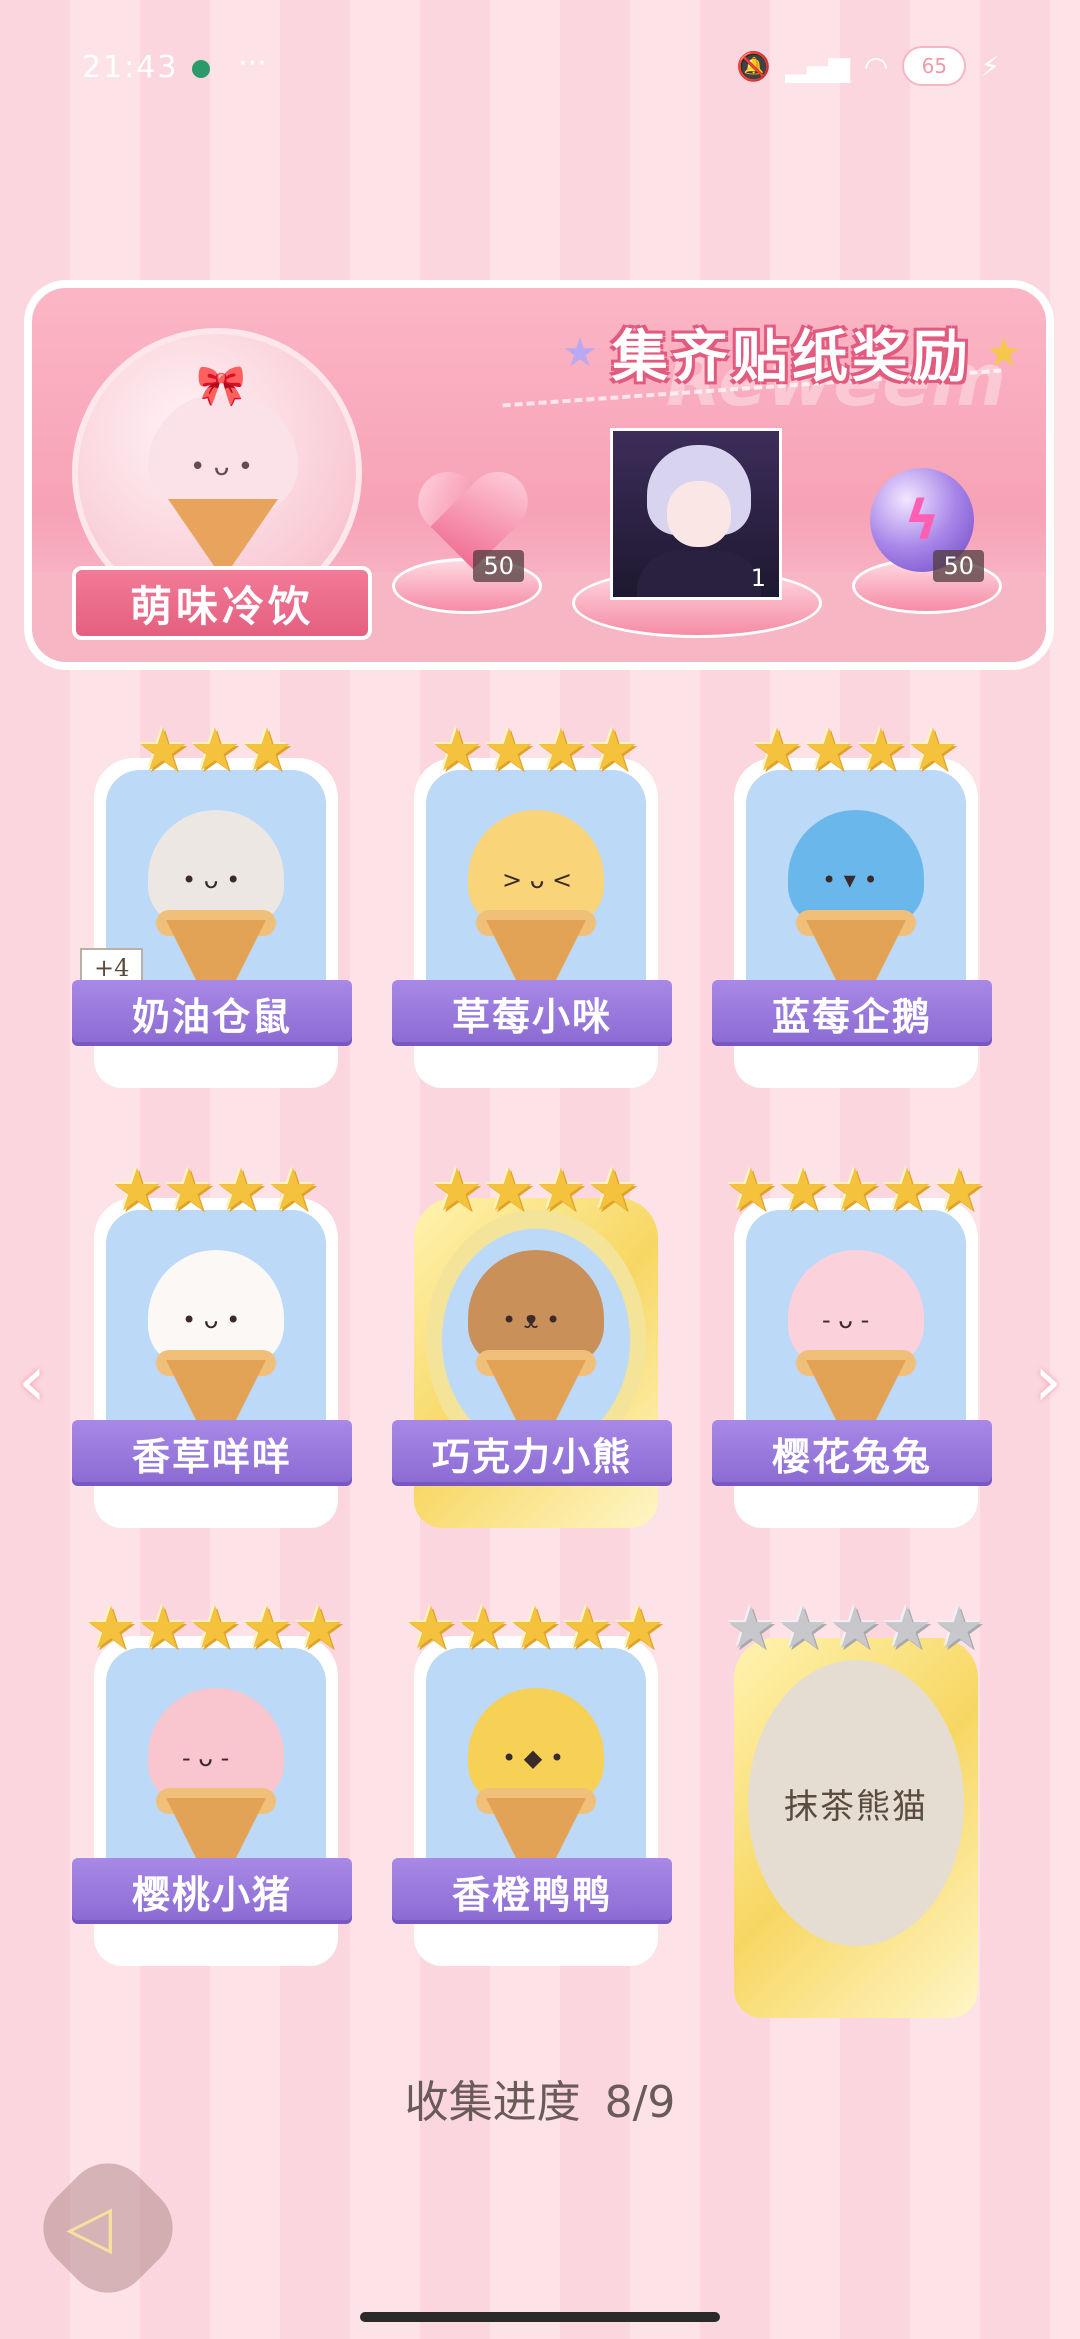 The height and width of the screenshot is (2339, 1080). What do you see at coordinates (758, 578) in the screenshot?
I see `reward-count: 1` at bounding box center [758, 578].